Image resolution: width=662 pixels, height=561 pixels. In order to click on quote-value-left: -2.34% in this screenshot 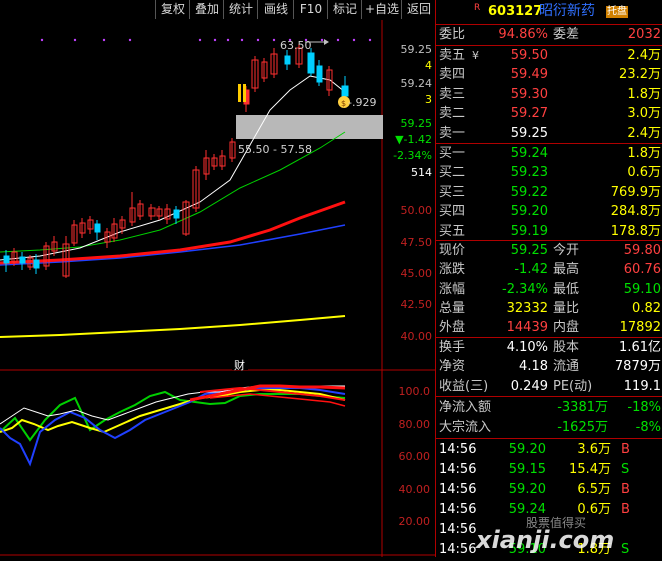, I will do `click(525, 289)`.